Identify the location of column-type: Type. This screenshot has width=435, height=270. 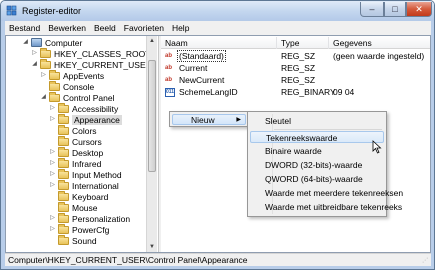
(303, 43).